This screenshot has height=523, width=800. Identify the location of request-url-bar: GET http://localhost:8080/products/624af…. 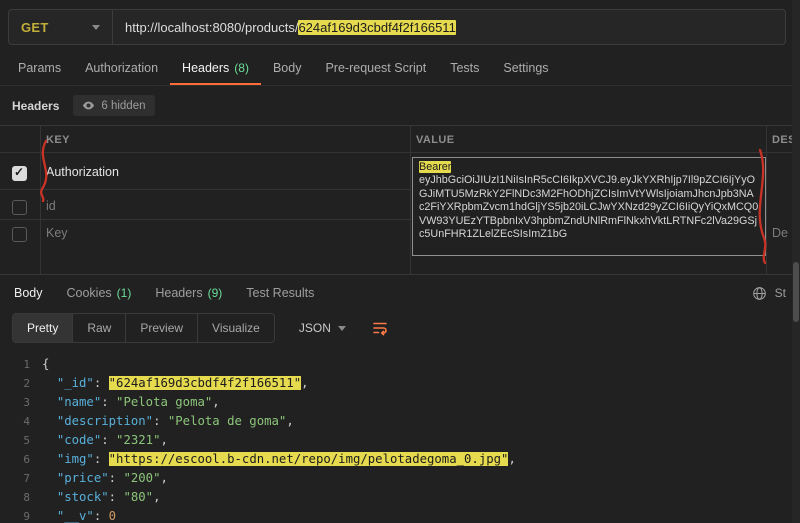
(400, 26).